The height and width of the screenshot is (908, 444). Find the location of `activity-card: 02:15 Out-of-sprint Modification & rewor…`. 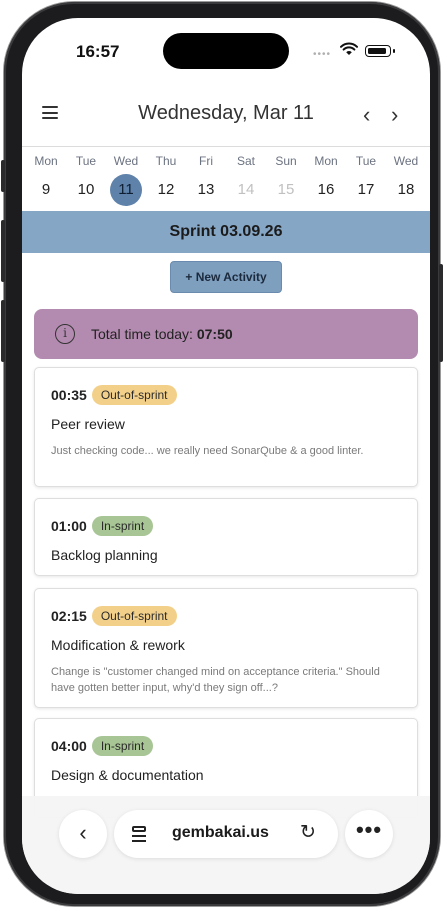

activity-card: 02:15 Out-of-sprint Modification & rewor… is located at coordinates (226, 648).